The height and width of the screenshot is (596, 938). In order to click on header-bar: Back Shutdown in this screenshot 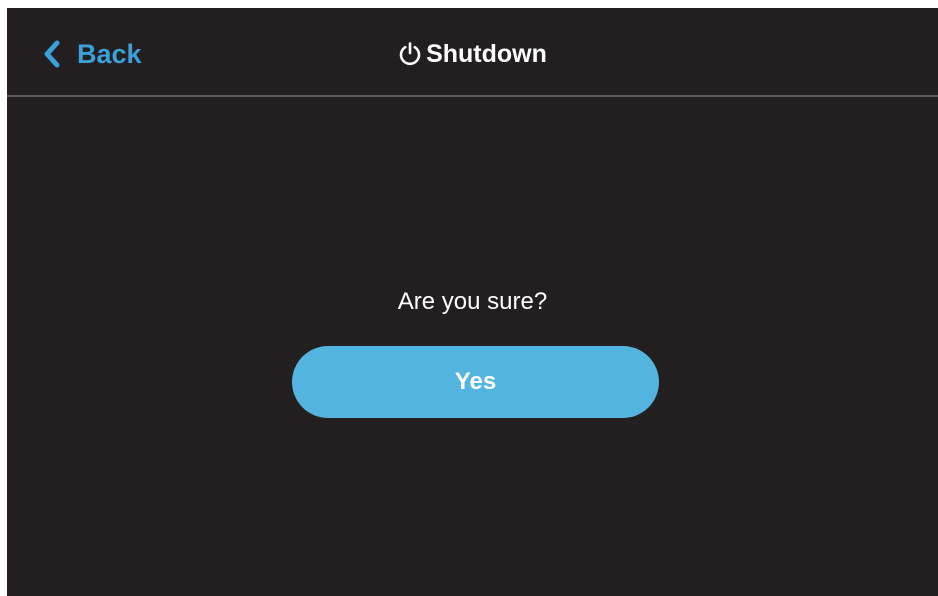, I will do `click(472, 52)`.